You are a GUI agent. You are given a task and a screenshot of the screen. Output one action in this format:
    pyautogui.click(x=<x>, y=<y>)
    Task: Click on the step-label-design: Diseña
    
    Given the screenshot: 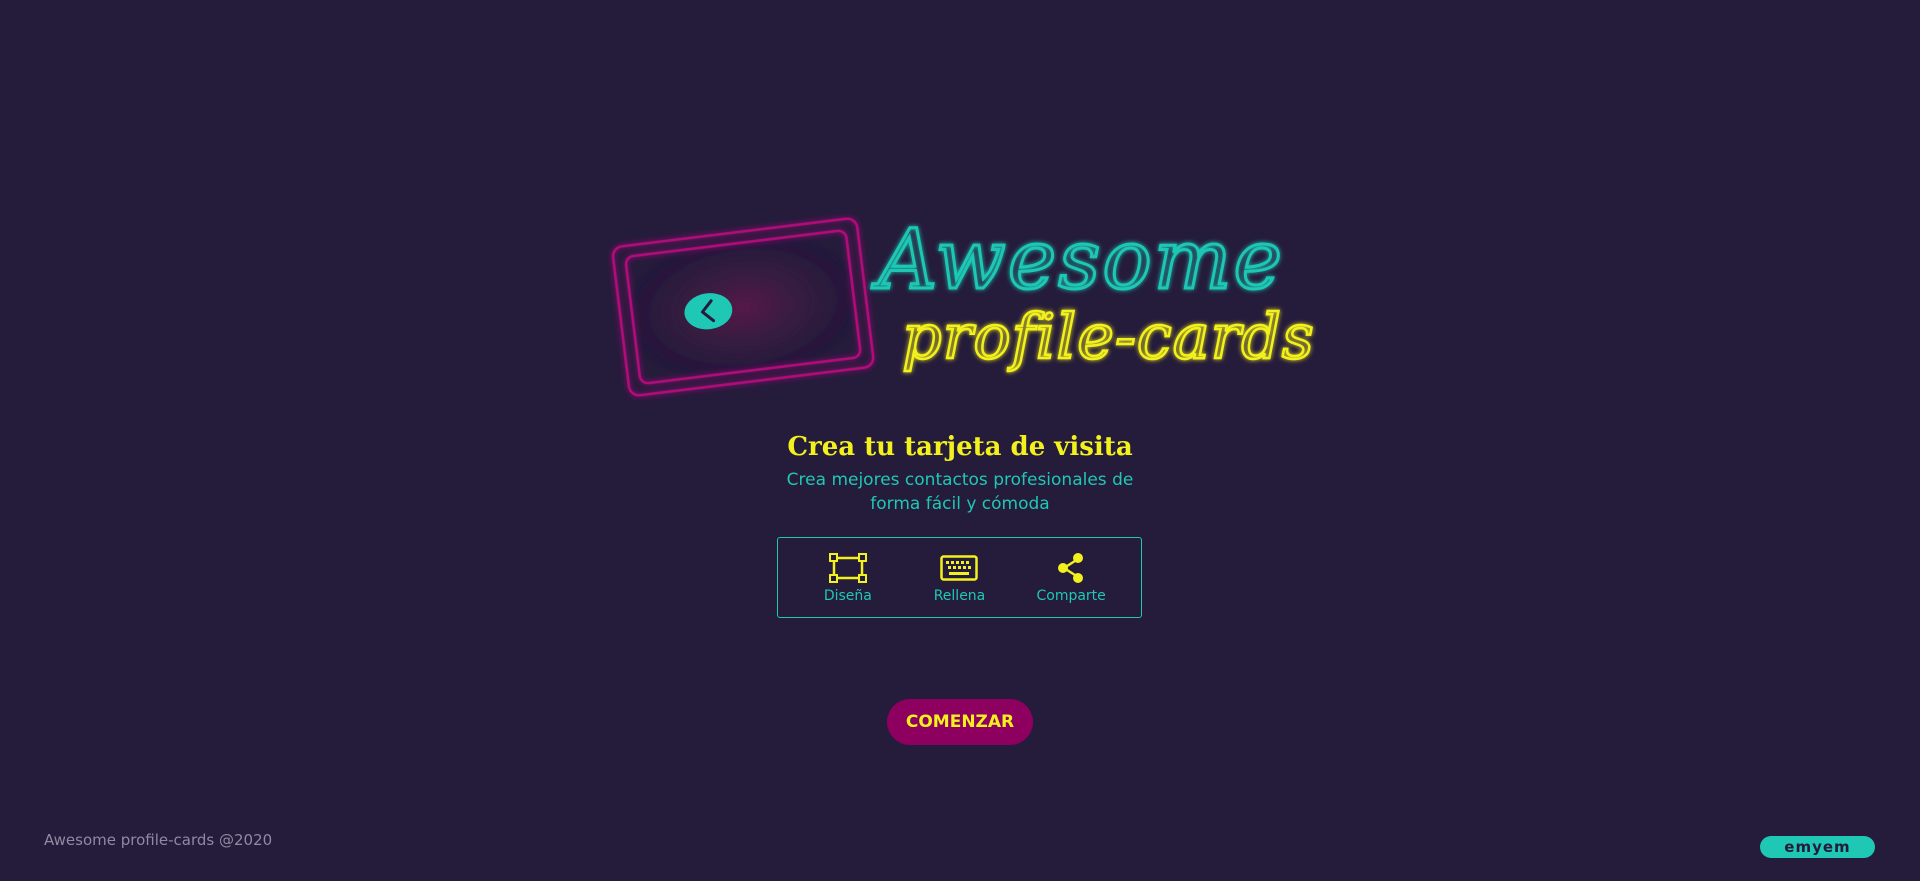 What is the action you would take?
    pyautogui.click(x=847, y=595)
    